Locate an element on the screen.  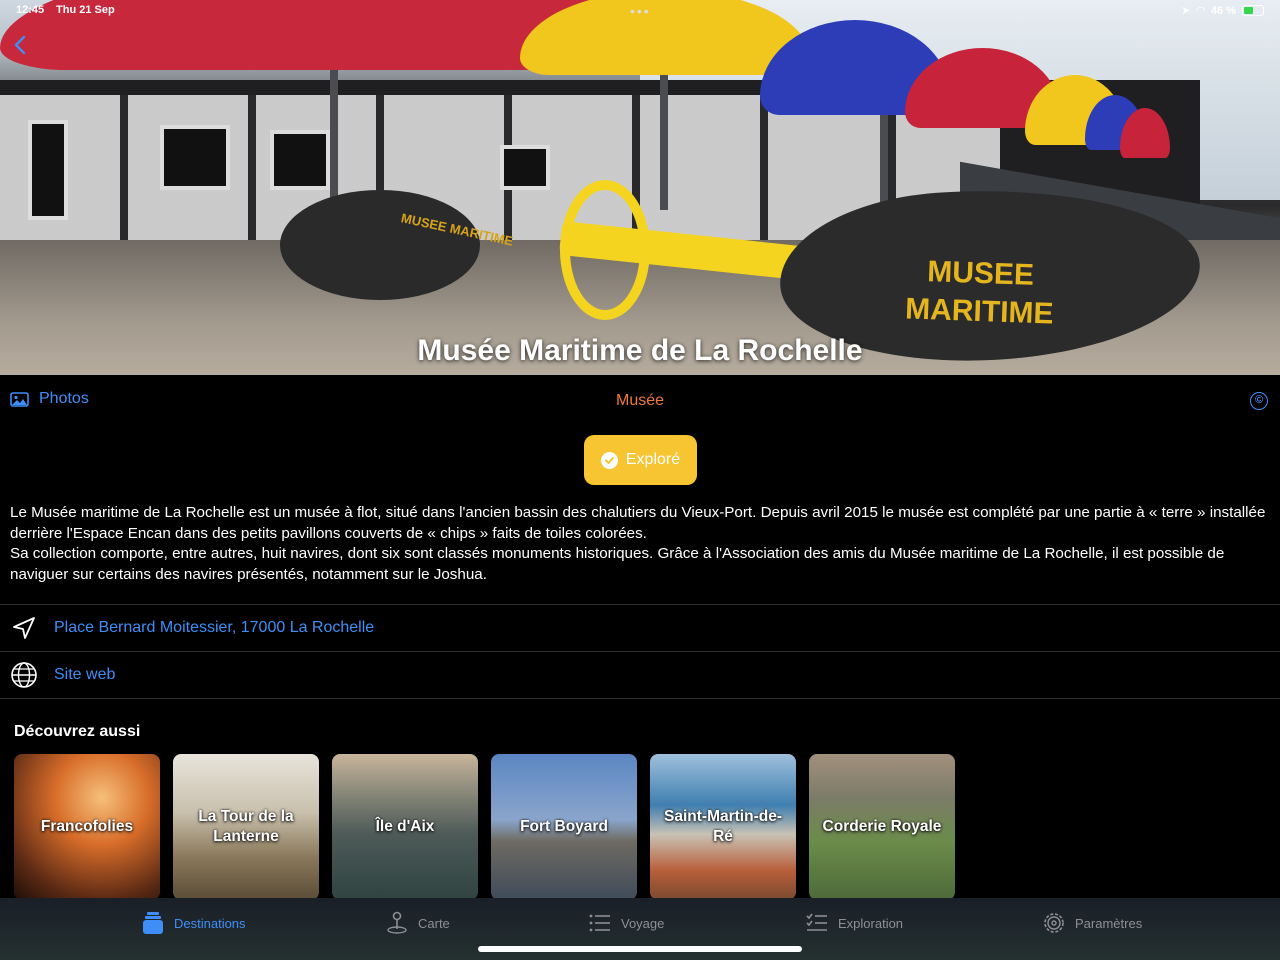
page-title: Musée Maritime de La Rochelle is located at coordinates (640, 350).